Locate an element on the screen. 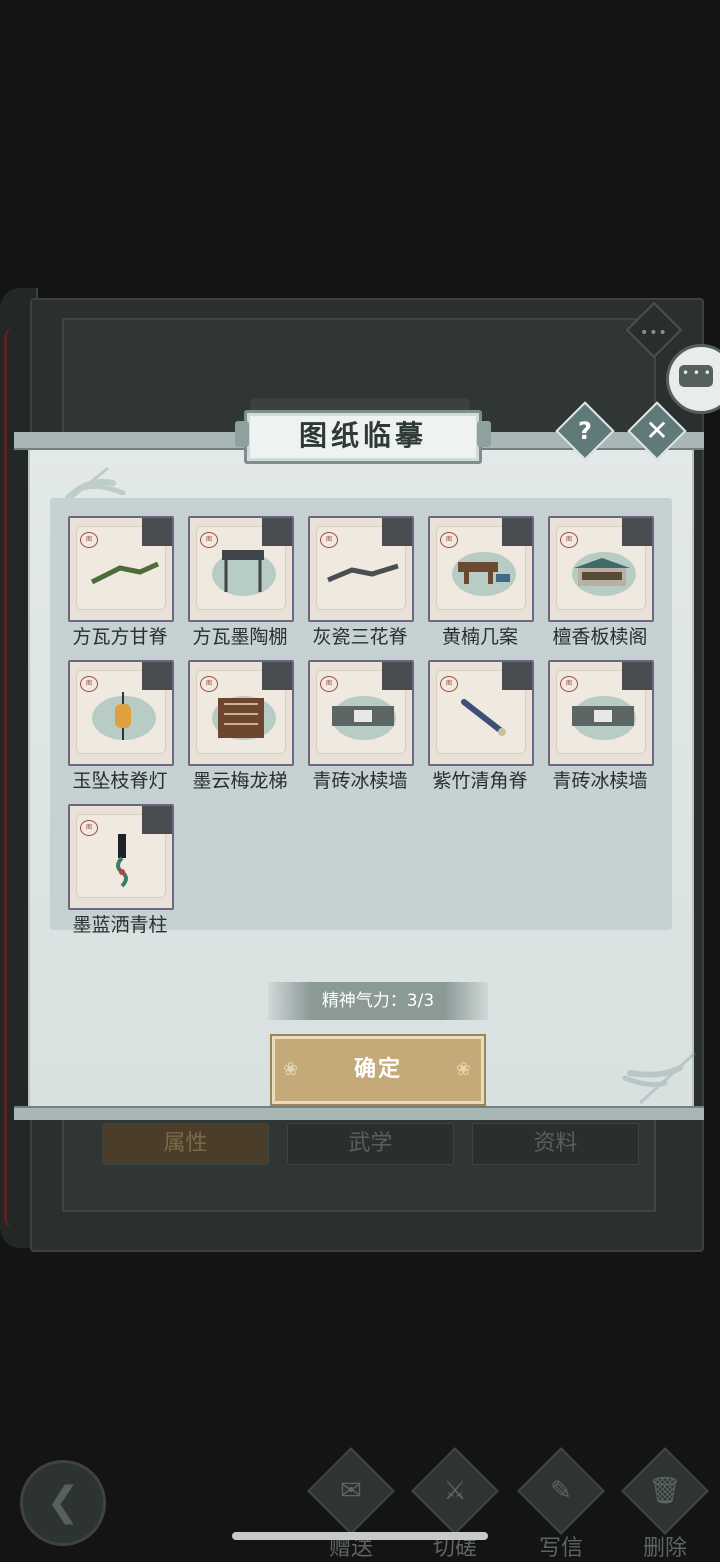  blueprint-card: 图 檀香板椟阁 is located at coordinates (603, 586).